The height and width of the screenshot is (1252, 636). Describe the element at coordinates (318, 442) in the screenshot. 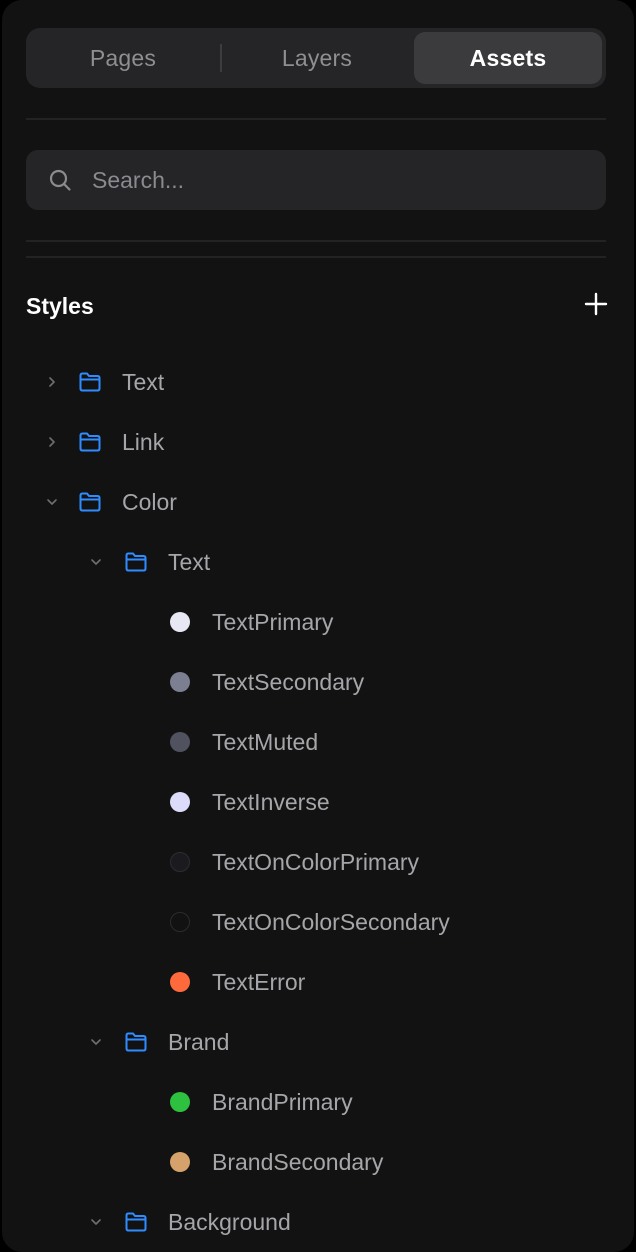

I see `style-group-link: Link` at that location.